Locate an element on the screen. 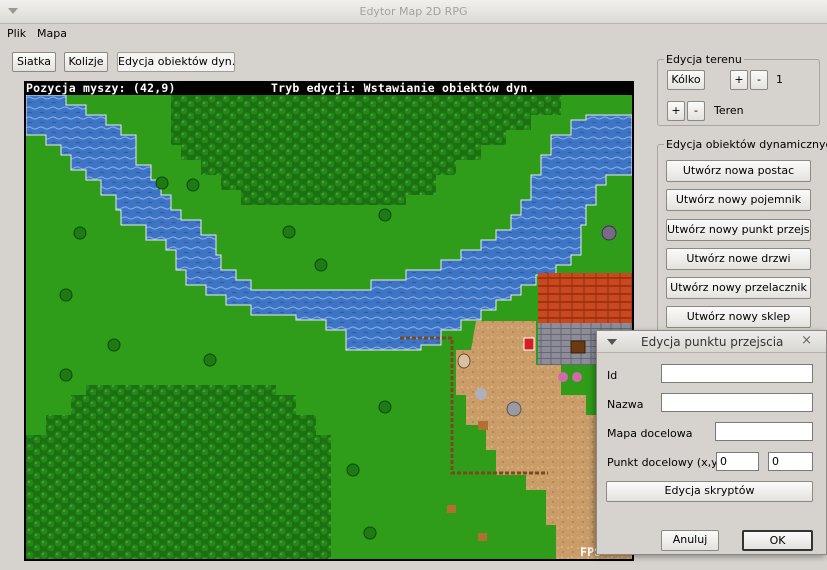  target-point-label: Punkt docelowy (x,y) is located at coordinates (664, 462).